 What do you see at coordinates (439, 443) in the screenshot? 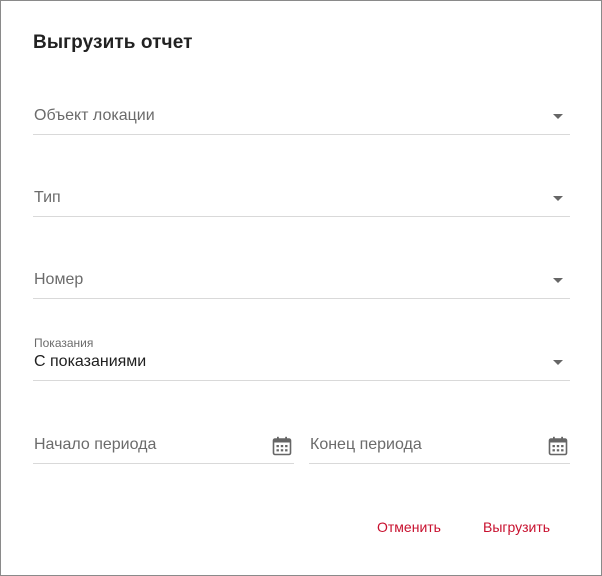
I see `period-end-input: Конец периода` at bounding box center [439, 443].